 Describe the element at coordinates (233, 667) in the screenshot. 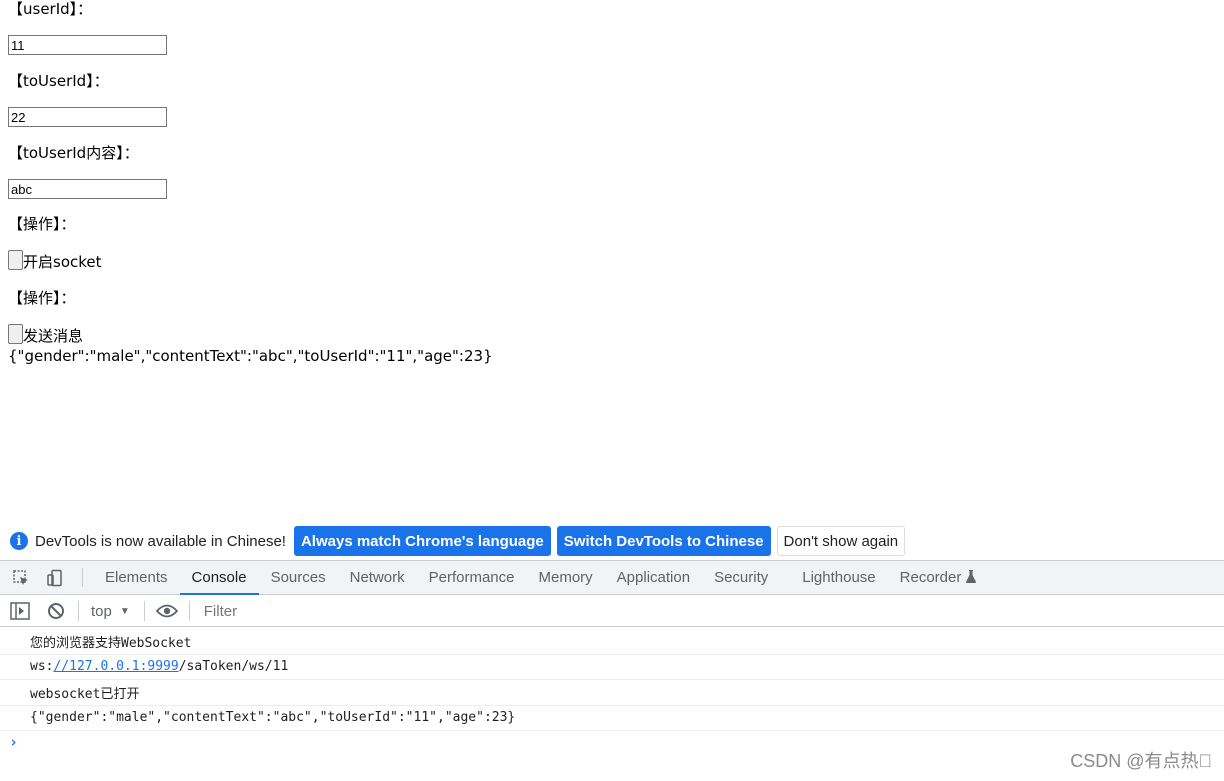

I see `ws-path: /saToken/ws/11` at that location.